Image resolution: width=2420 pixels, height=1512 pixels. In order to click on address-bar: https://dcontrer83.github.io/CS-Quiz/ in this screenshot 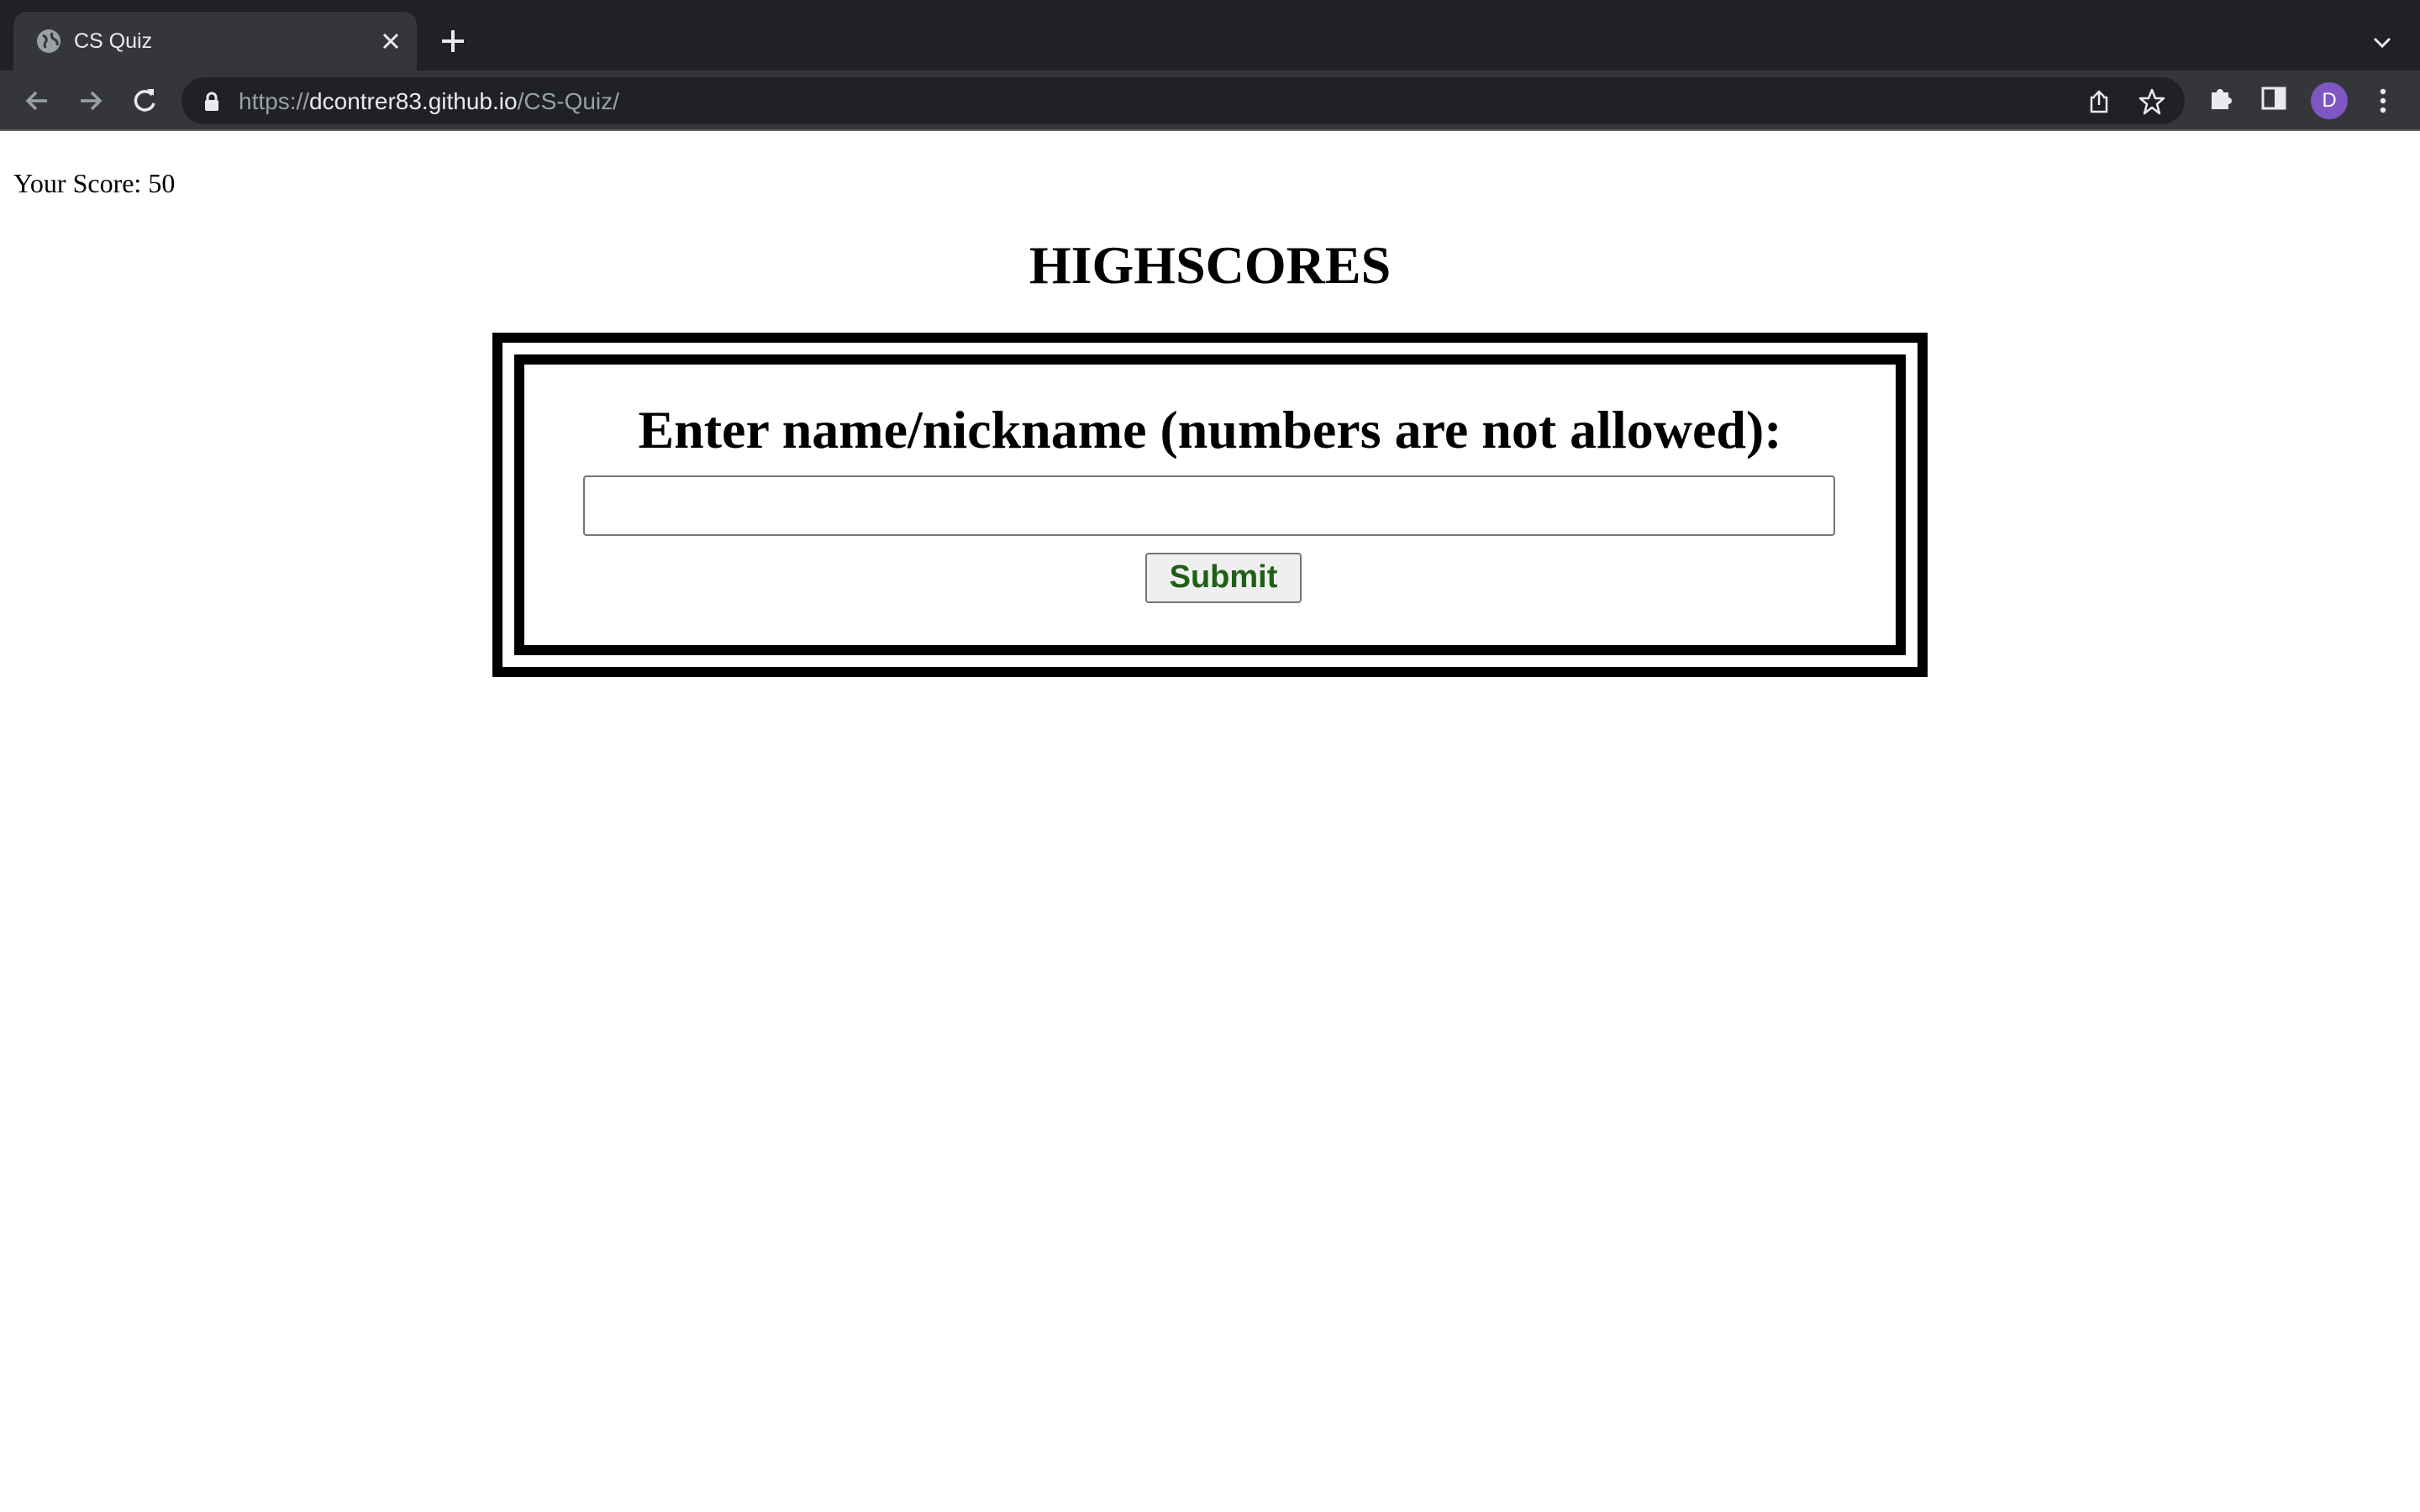, I will do `click(1183, 100)`.